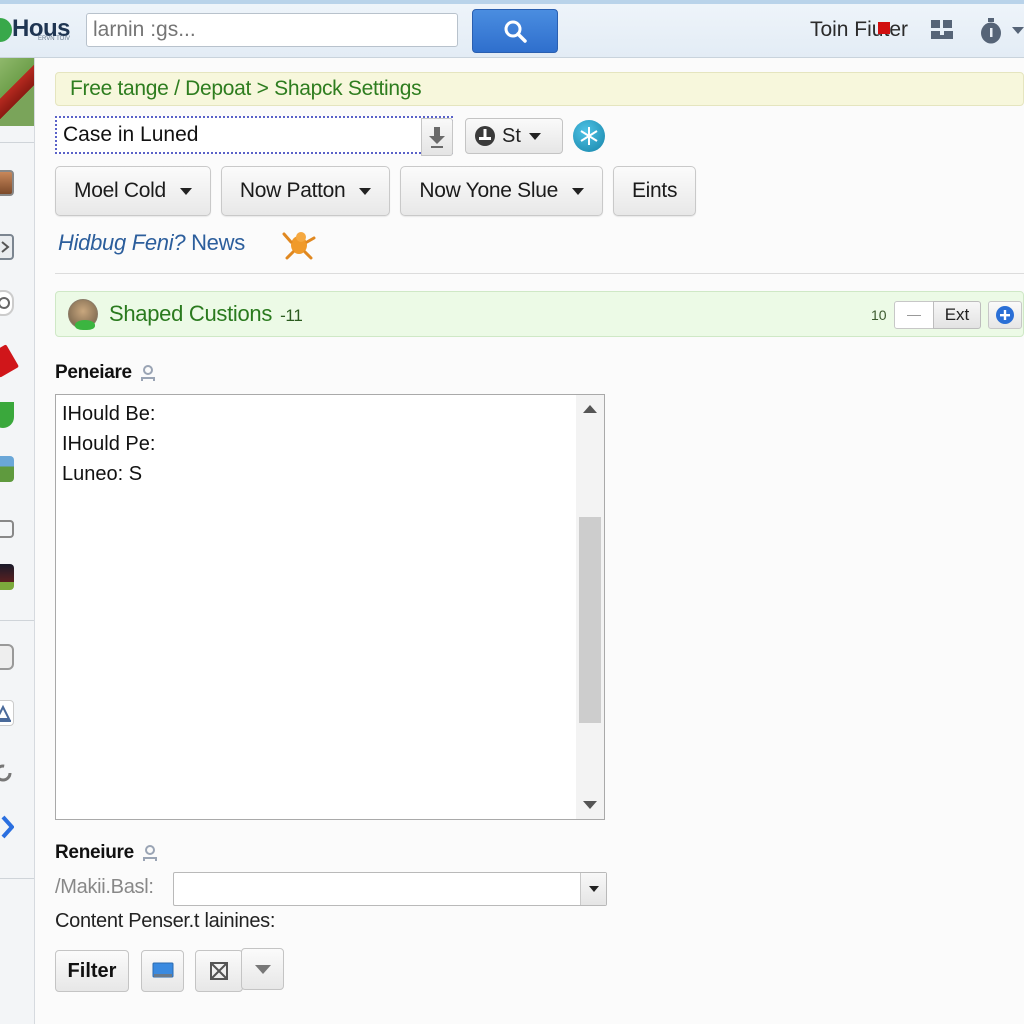 This screenshot has height=1024, width=1024. What do you see at coordinates (7, 827) in the screenshot?
I see `blue-diamond-icon` at bounding box center [7, 827].